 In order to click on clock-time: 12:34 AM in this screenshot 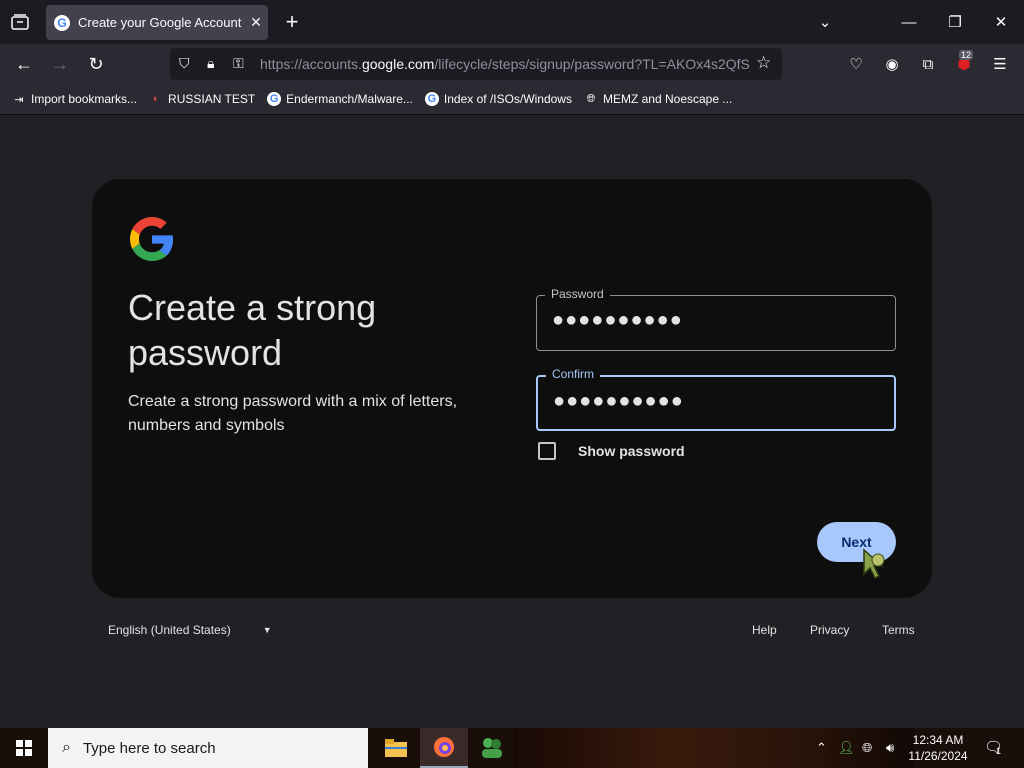, I will do `click(938, 740)`.